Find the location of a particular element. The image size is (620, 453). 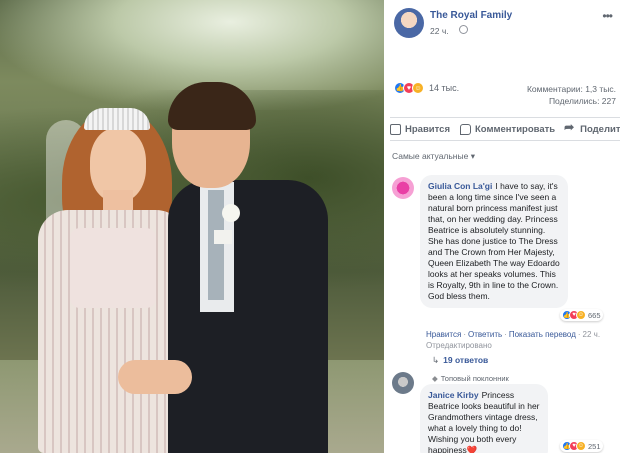

comment-author-link: Janice Kirby is located at coordinates (453, 395).